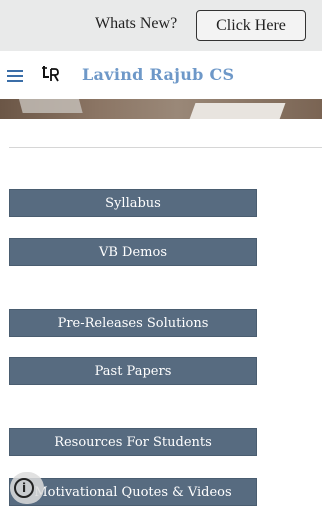 The image size is (322, 512). I want to click on info-icon: i, so click(24, 488).